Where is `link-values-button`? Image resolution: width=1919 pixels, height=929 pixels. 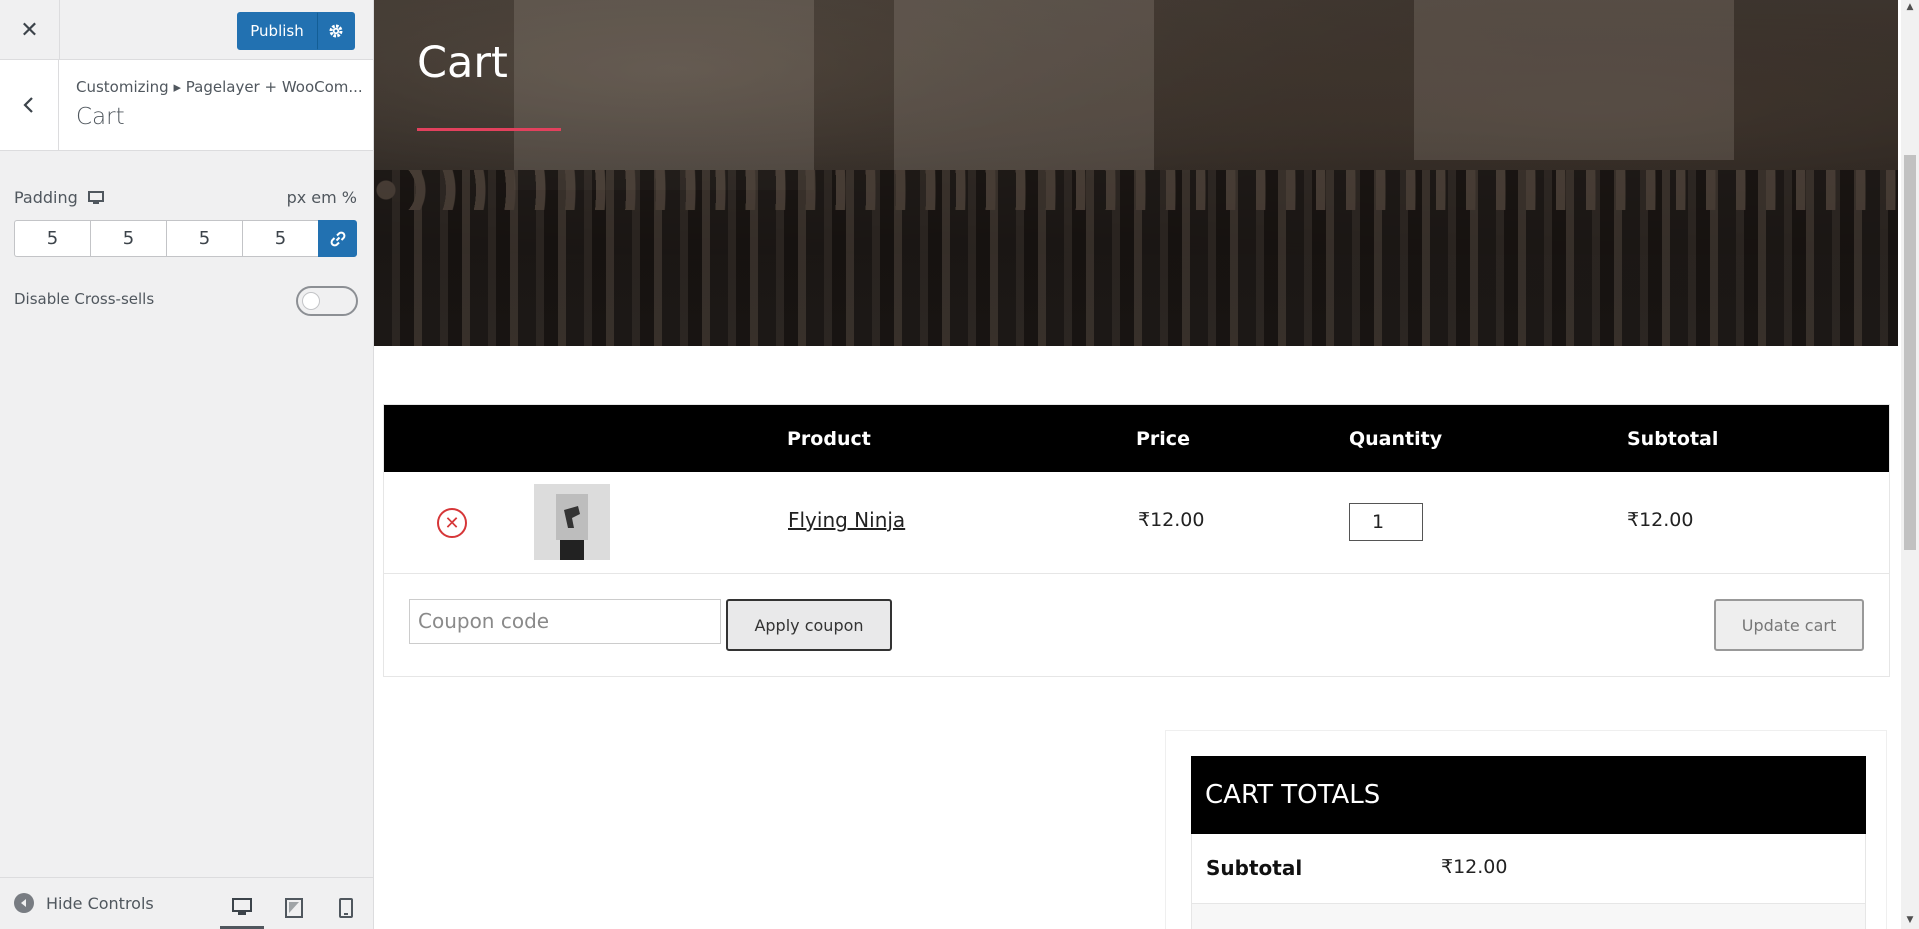 link-values-button is located at coordinates (337, 238).